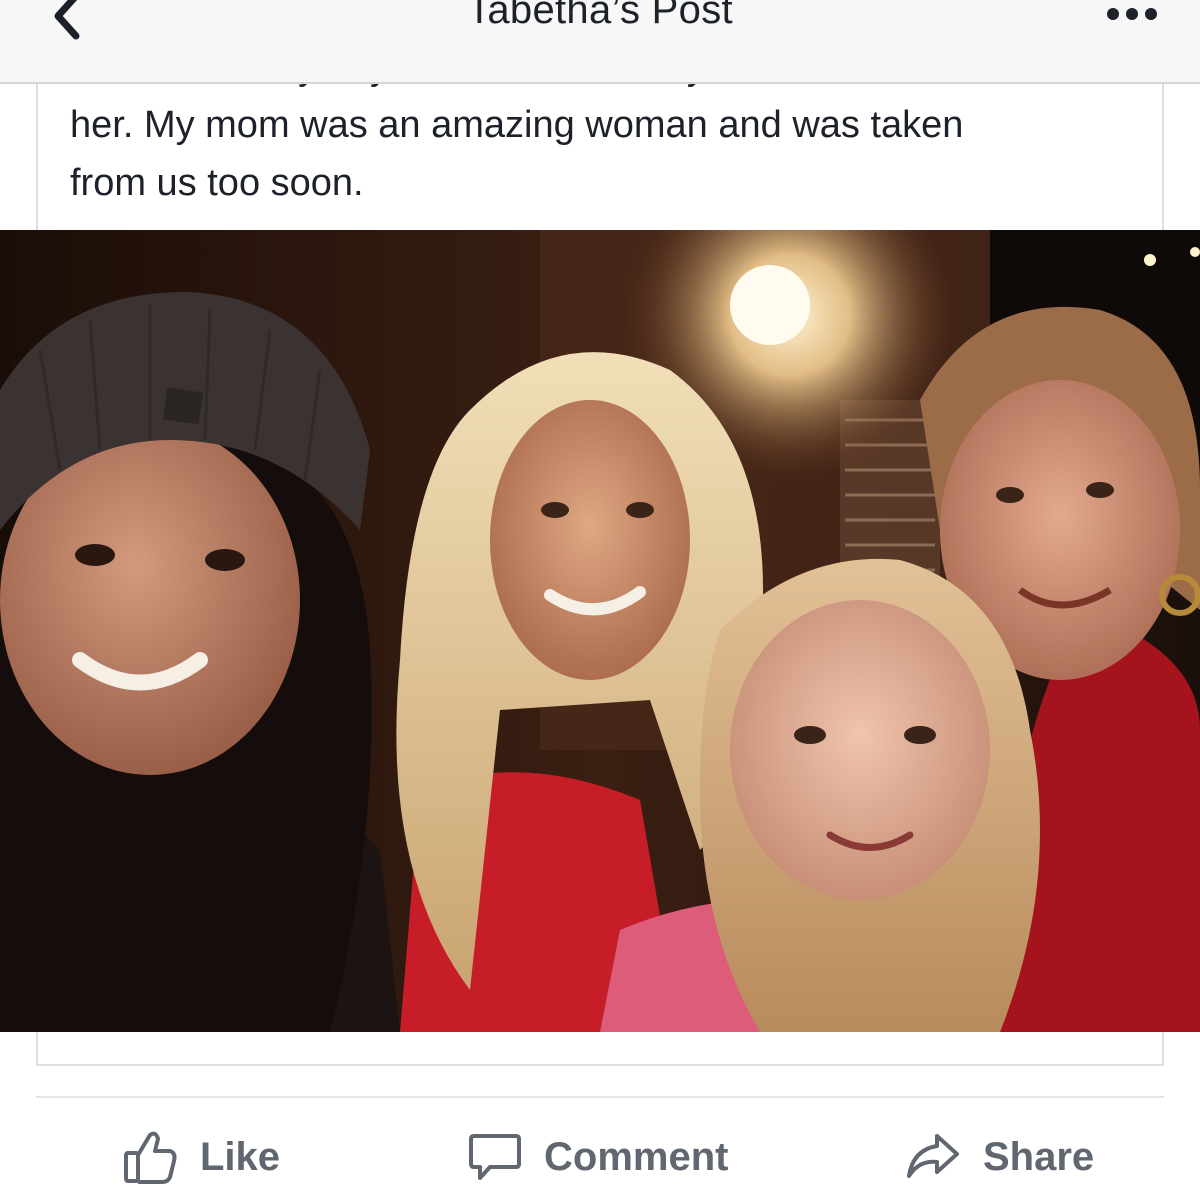 Image resolution: width=1200 pixels, height=1200 pixels. I want to click on post-text-line-2: from us too soon., so click(217, 183).